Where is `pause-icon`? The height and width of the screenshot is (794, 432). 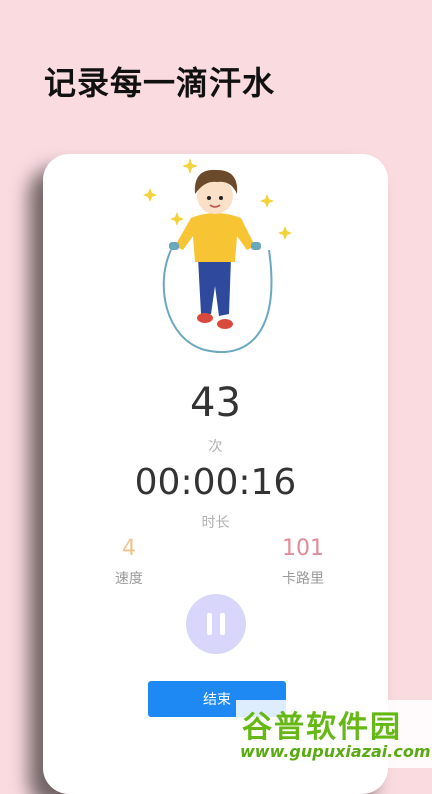
pause-icon is located at coordinates (216, 624).